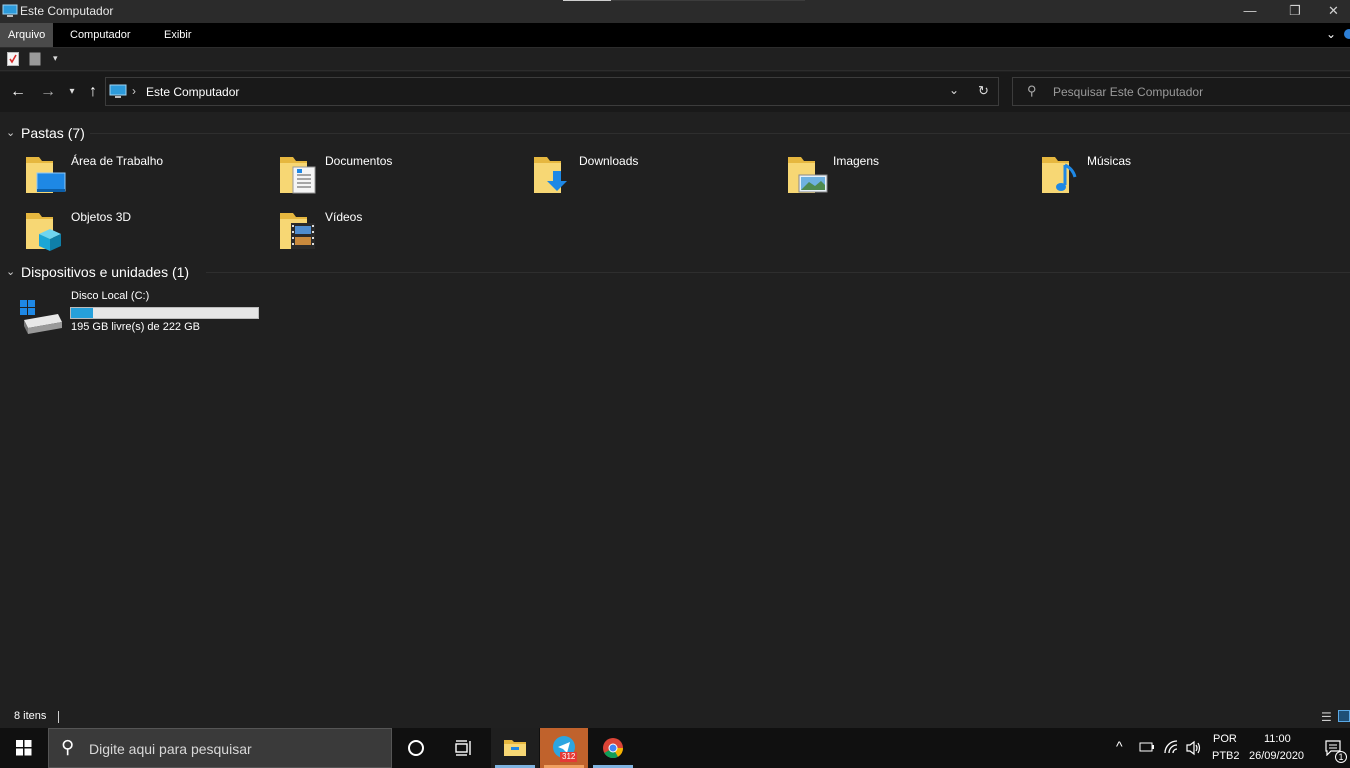  I want to click on input-language: POR, so click(1225, 739).